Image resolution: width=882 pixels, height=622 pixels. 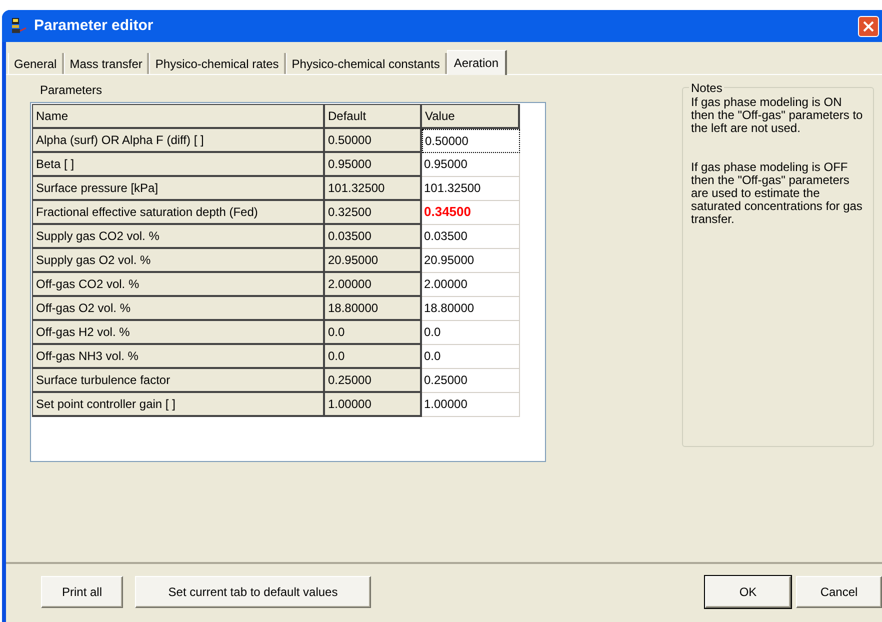 I want to click on default-value: 0.32500, so click(x=373, y=213).